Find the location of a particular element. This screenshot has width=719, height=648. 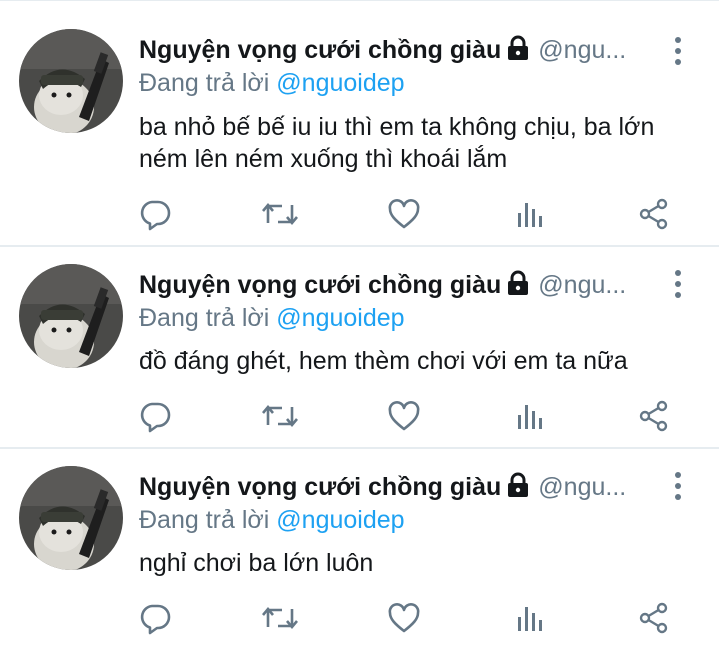

tweet-text: nghỉ chơi ba lớn luôn is located at coordinates (256, 563).